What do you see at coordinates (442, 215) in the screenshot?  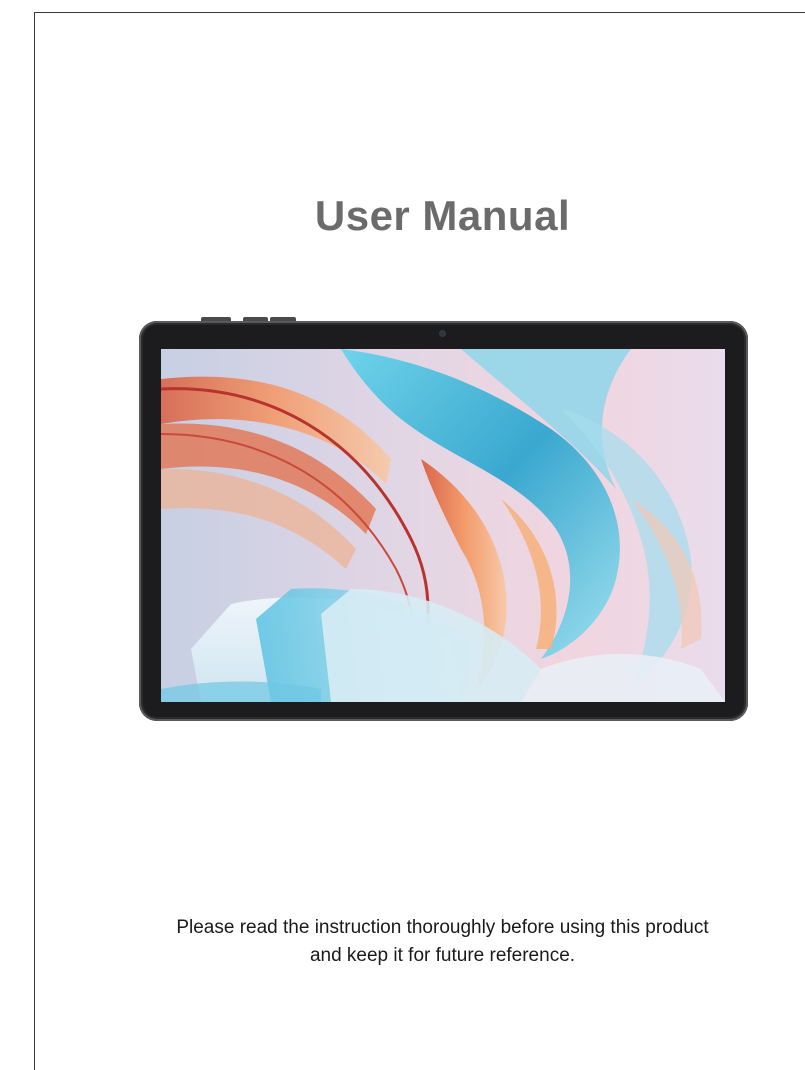 I see `page-title: User Manual` at bounding box center [442, 215].